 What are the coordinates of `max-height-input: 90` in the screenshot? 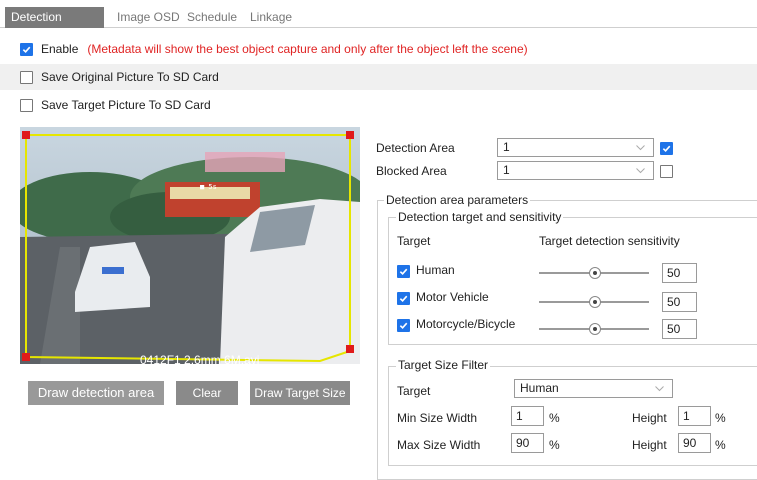 It's located at (694, 443).